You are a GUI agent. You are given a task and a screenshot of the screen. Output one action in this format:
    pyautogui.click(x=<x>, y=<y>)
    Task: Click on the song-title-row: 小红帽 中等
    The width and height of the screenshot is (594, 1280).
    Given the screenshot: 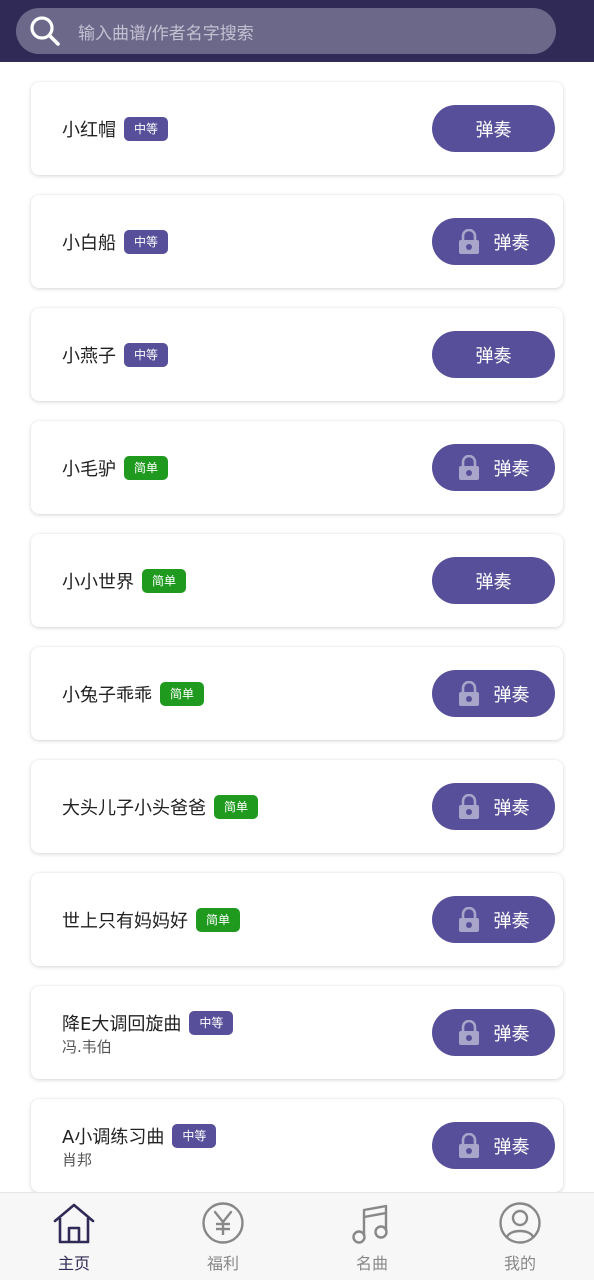 What is the action you would take?
    pyautogui.click(x=115, y=129)
    